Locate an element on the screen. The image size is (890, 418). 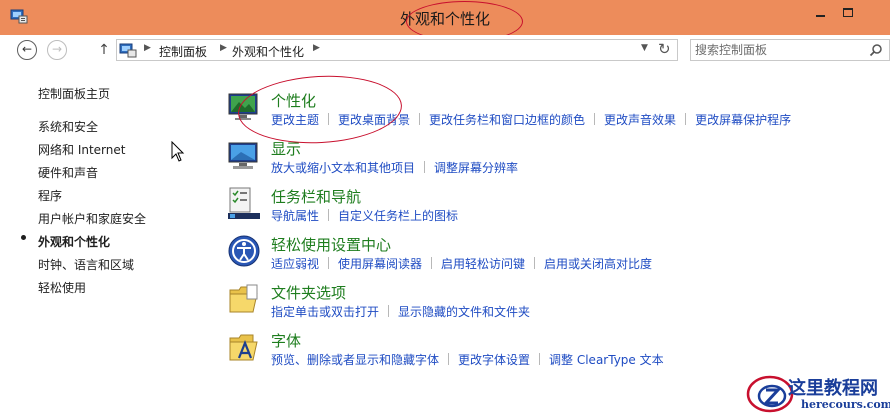
forward-arrow-icon: → is located at coordinates (57, 49).